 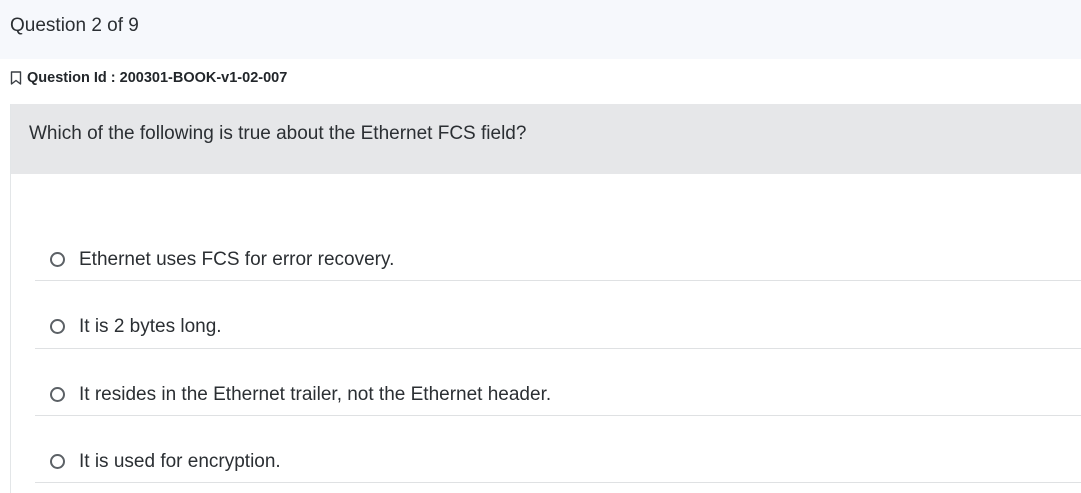 What do you see at coordinates (16, 78) in the screenshot?
I see `bookmark-icon` at bounding box center [16, 78].